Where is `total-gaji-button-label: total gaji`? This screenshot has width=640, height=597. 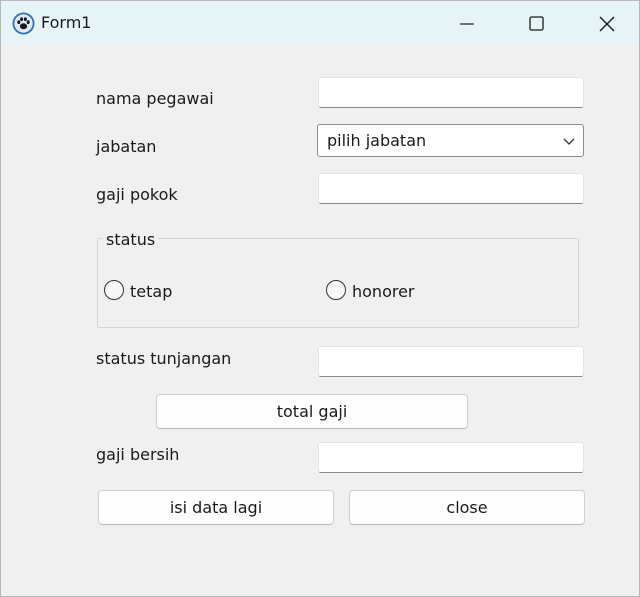
total-gaji-button-label: total gaji is located at coordinates (312, 411).